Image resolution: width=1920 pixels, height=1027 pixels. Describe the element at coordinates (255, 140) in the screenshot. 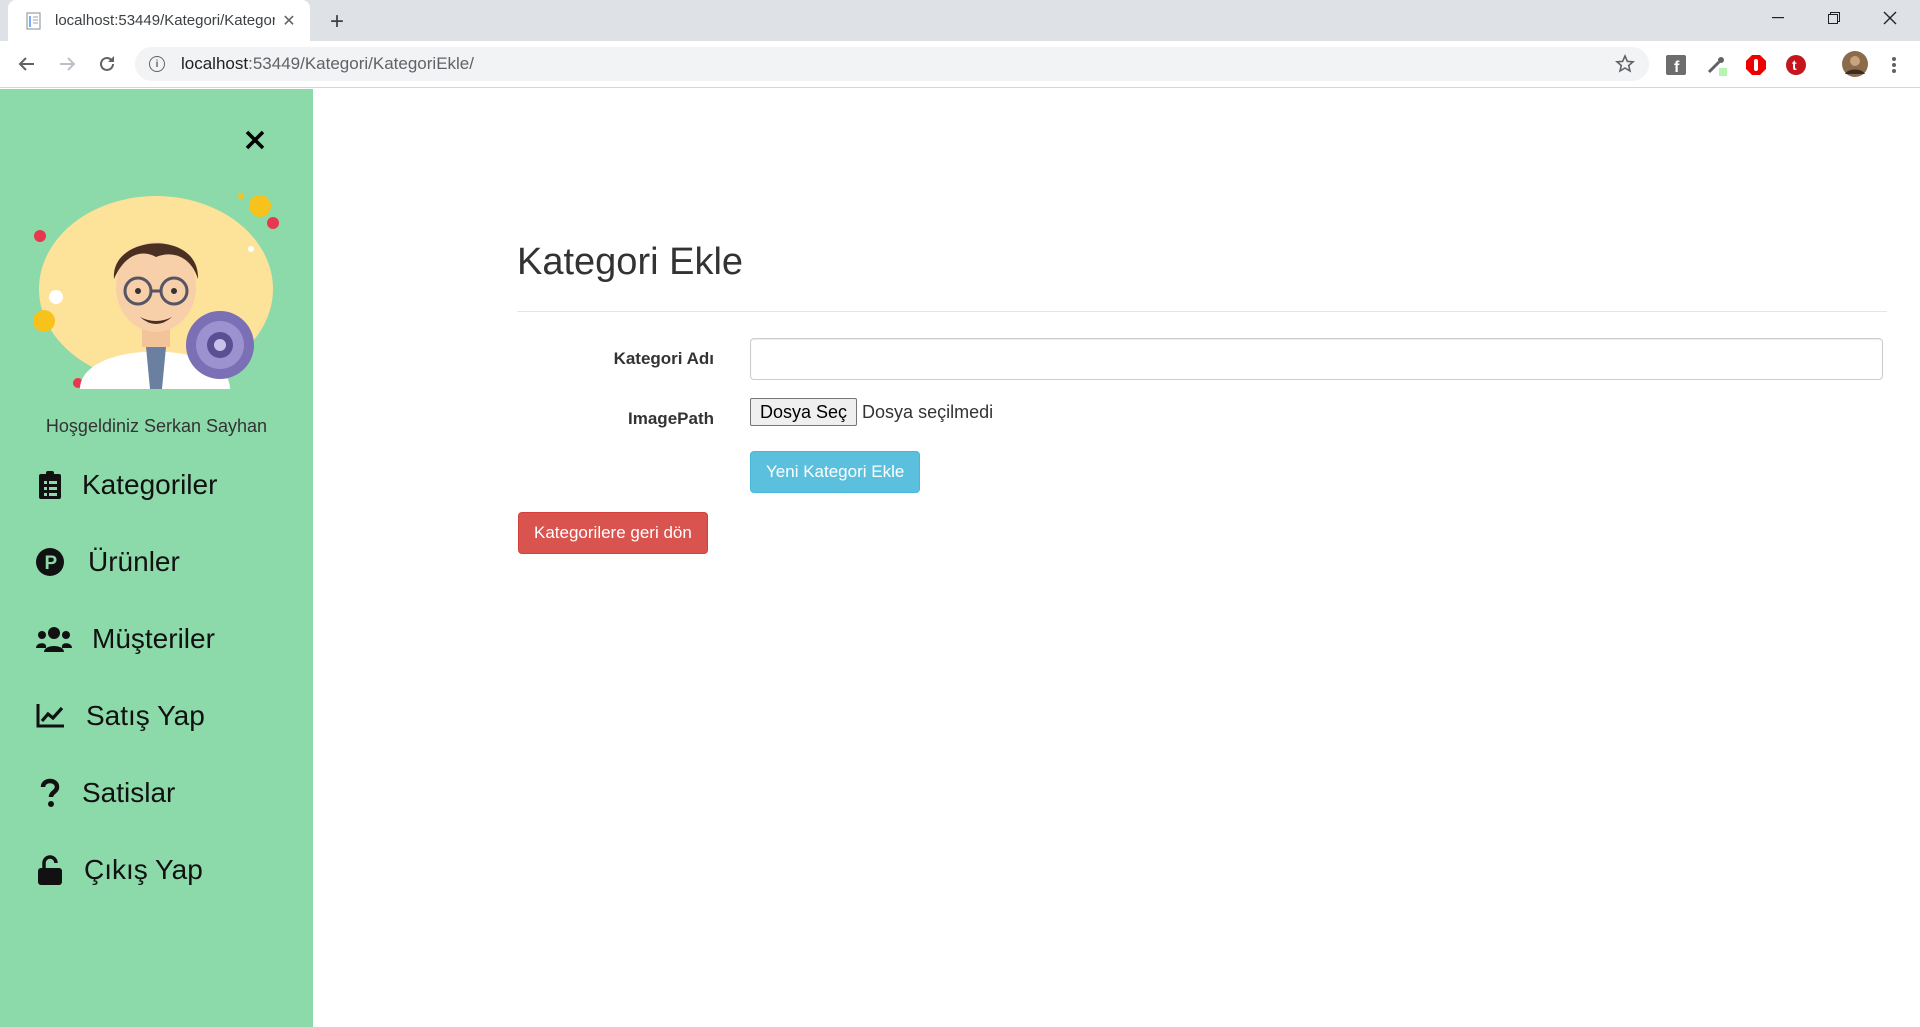

I see `sidebar-close-icon` at that location.